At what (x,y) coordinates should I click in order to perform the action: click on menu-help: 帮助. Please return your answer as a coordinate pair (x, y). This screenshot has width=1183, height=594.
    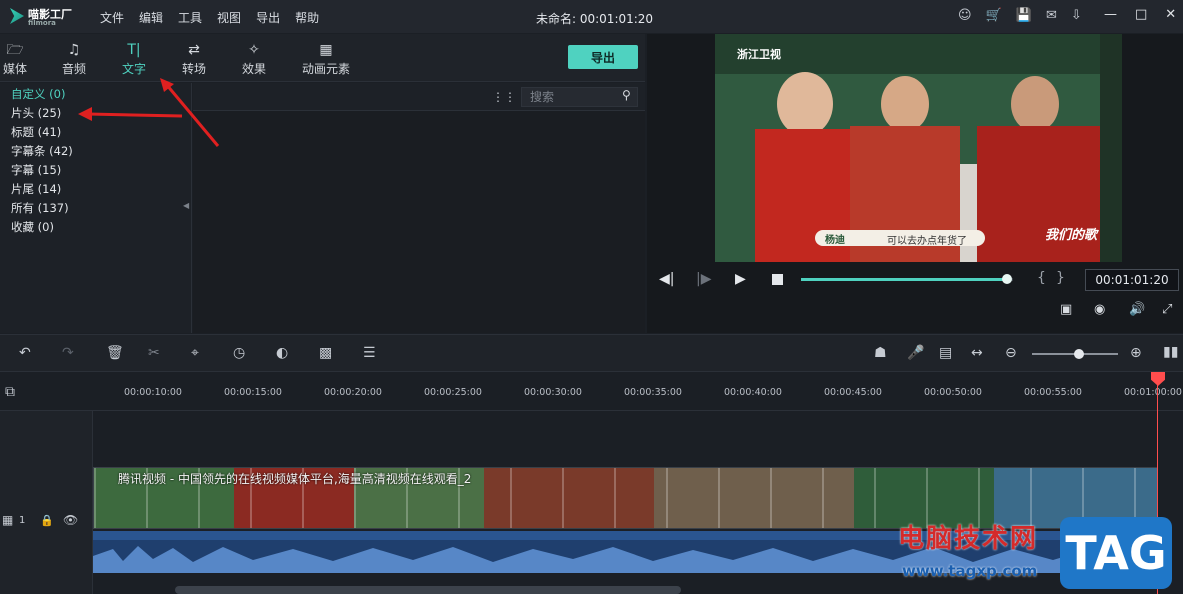
    Looking at the image, I should click on (307, 17).